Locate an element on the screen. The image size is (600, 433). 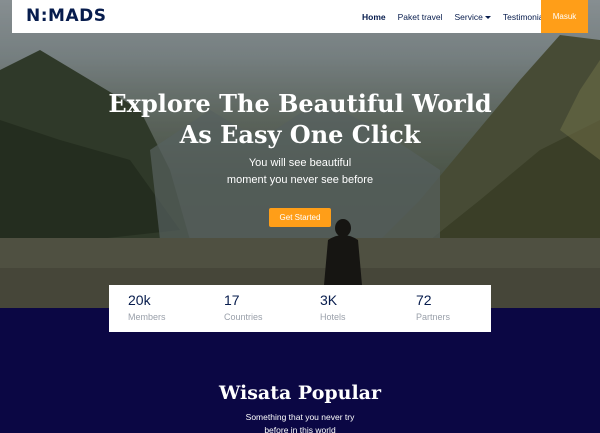
popular-subtitle-line1: Something that you never try is located at coordinates (300, 417).